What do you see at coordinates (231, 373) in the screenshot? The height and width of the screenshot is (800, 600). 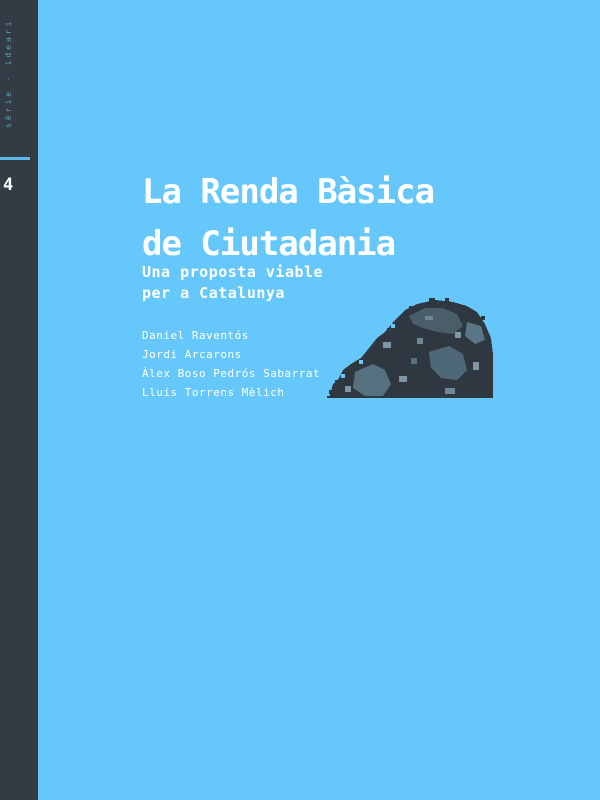 I see `author-3: Àlex Boso Pedrós Sabarrat` at bounding box center [231, 373].